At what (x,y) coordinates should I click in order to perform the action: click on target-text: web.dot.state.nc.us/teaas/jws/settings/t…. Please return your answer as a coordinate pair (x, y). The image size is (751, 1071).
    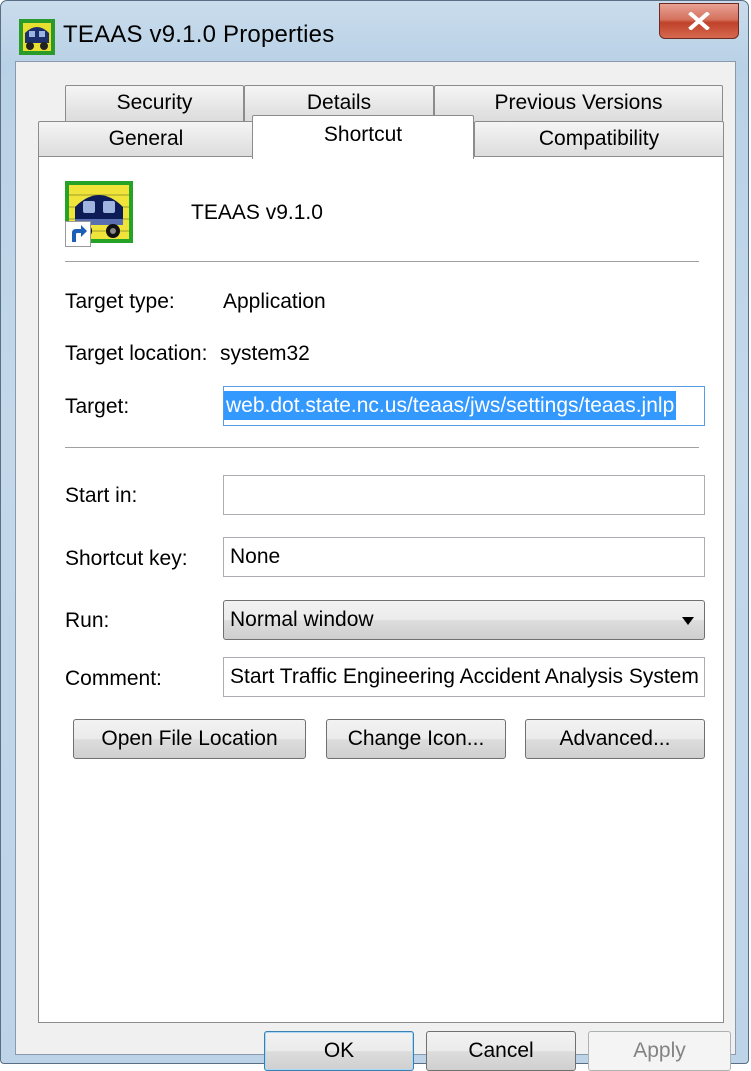
    Looking at the image, I should click on (450, 405).